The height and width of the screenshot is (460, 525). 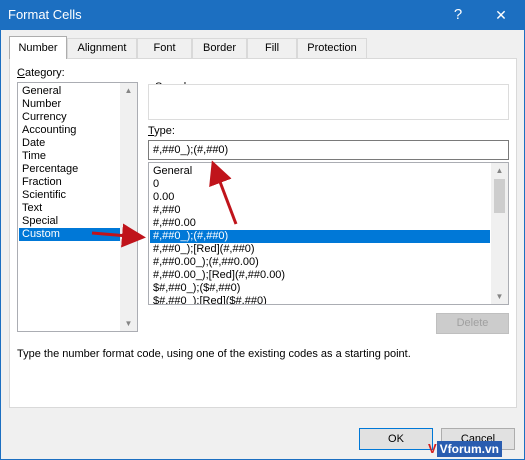 What do you see at coordinates (69, 104) in the screenshot?
I see `category-item-number: Number` at bounding box center [69, 104].